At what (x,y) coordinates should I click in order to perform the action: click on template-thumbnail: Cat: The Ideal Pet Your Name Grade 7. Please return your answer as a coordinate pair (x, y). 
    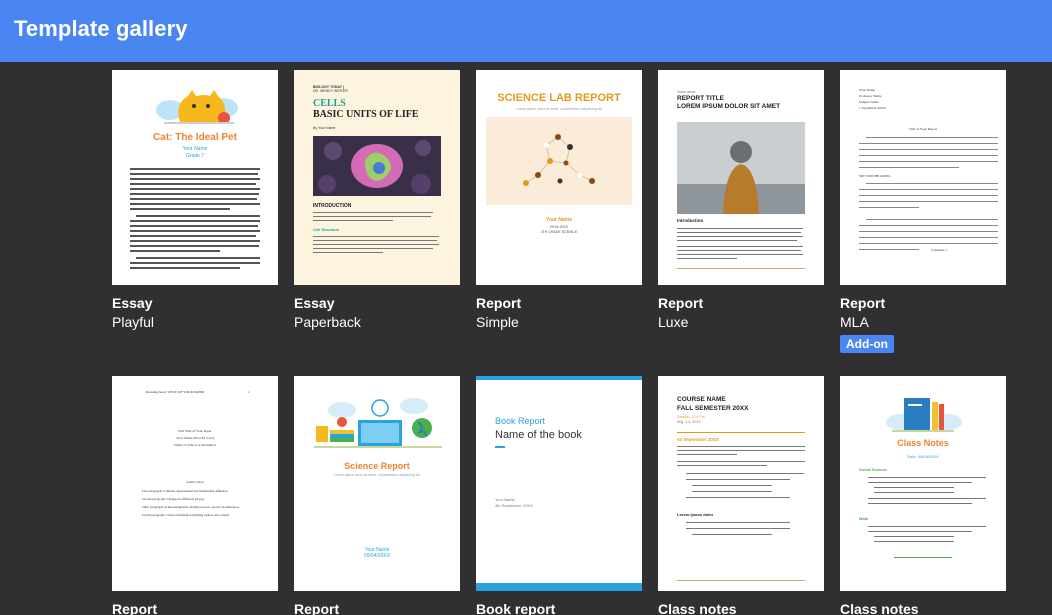
    Looking at the image, I should click on (195, 177).